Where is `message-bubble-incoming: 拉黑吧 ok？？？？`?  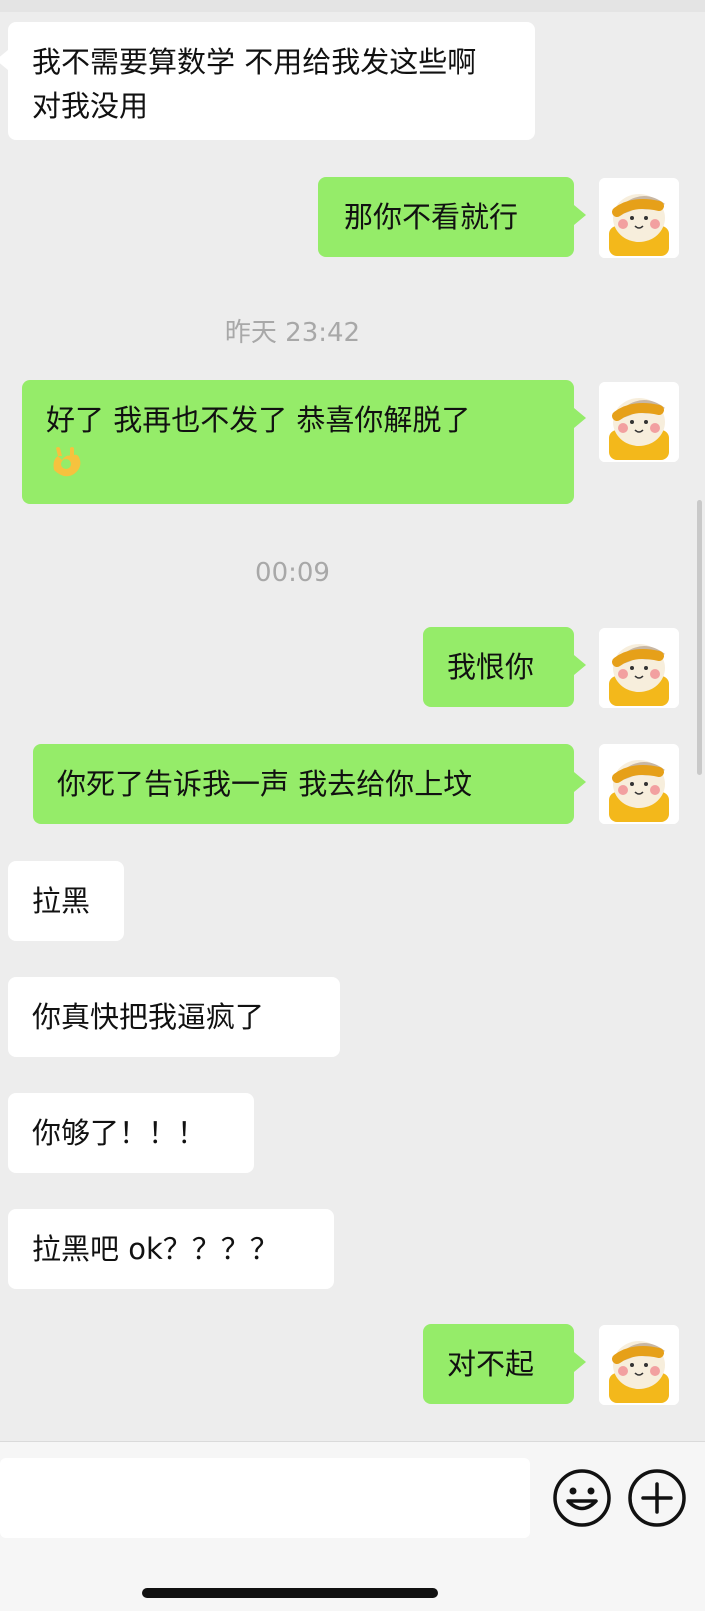 message-bubble-incoming: 拉黑吧 ok？？？？ is located at coordinates (171, 1249).